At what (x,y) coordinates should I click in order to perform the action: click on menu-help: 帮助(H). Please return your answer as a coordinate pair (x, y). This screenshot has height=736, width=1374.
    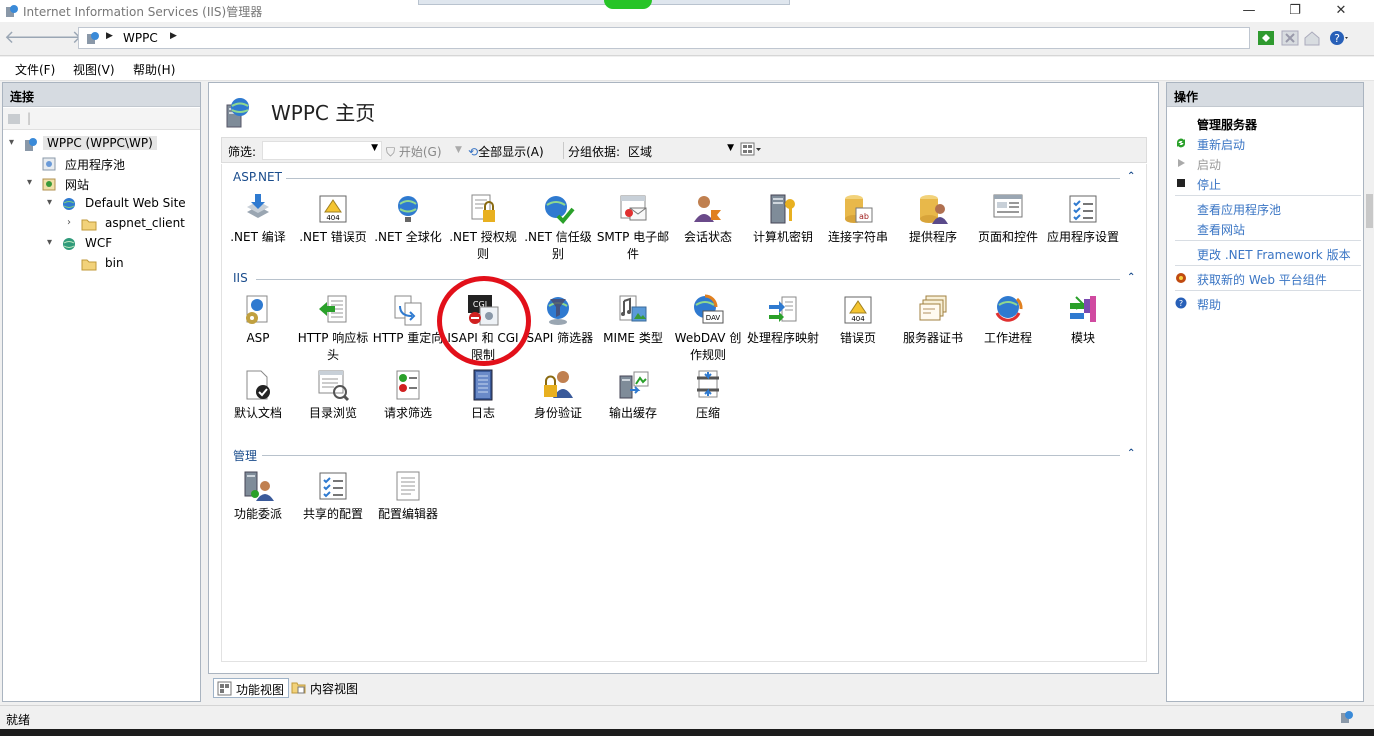
    Looking at the image, I should click on (154, 69).